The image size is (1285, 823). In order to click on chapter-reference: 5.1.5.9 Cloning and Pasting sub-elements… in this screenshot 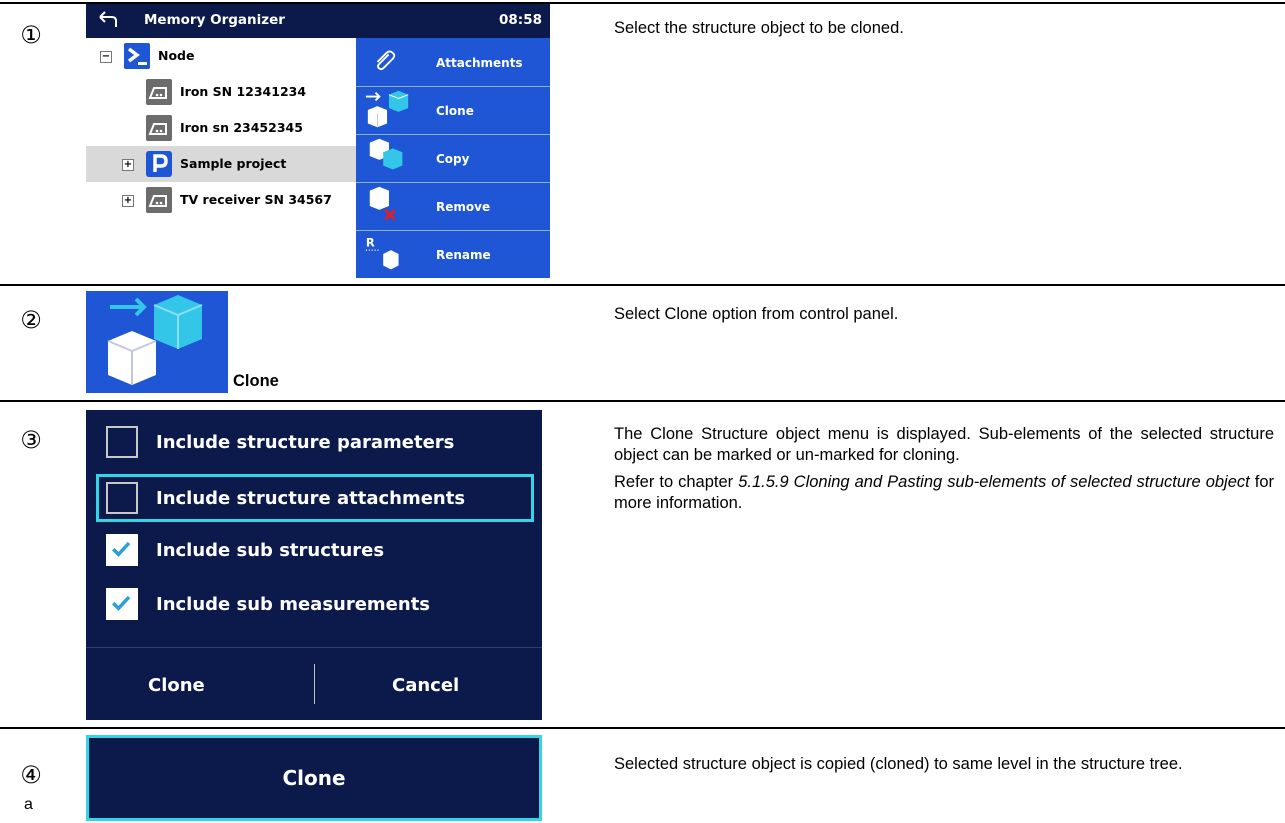, I will do `click(994, 482)`.